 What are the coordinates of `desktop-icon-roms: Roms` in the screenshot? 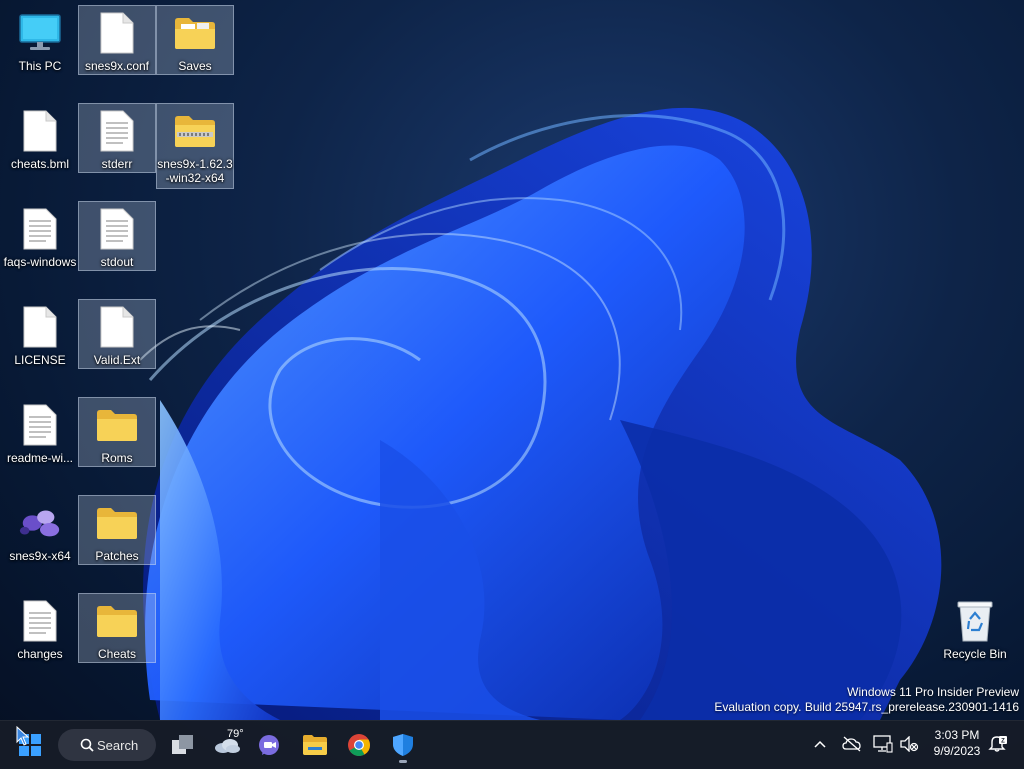 It's located at (117, 432).